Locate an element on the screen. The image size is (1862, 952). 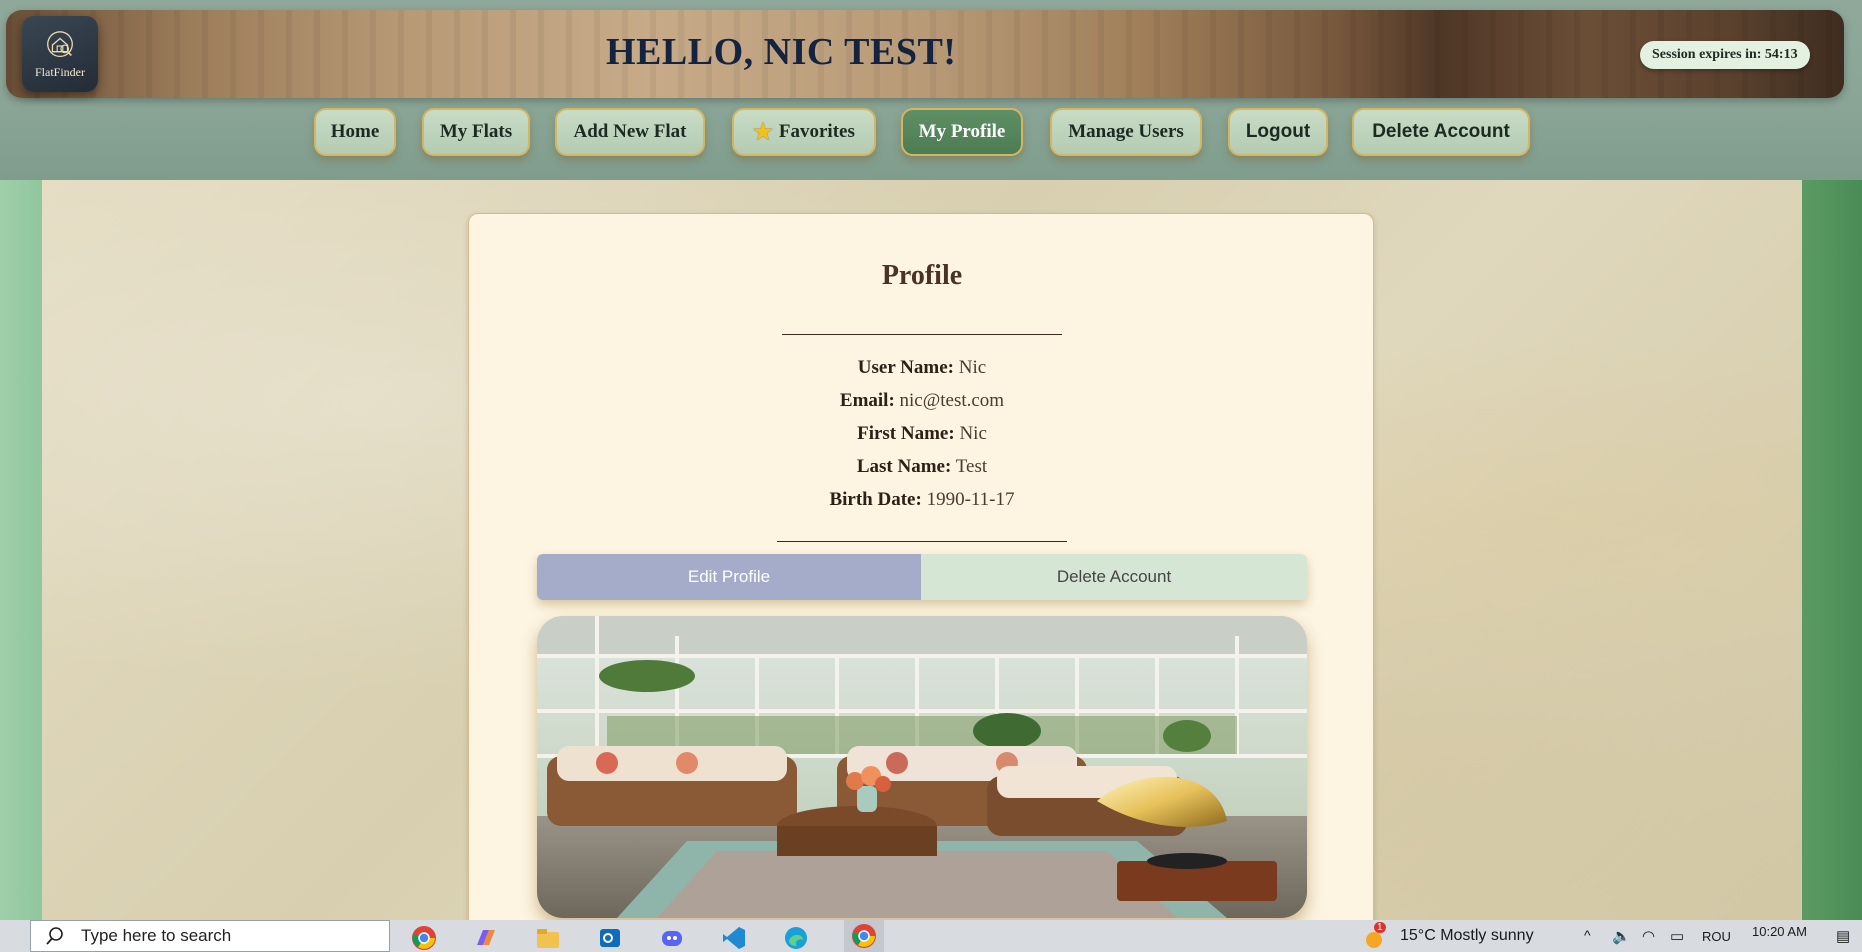
search-input is located at coordinates (231, 936).